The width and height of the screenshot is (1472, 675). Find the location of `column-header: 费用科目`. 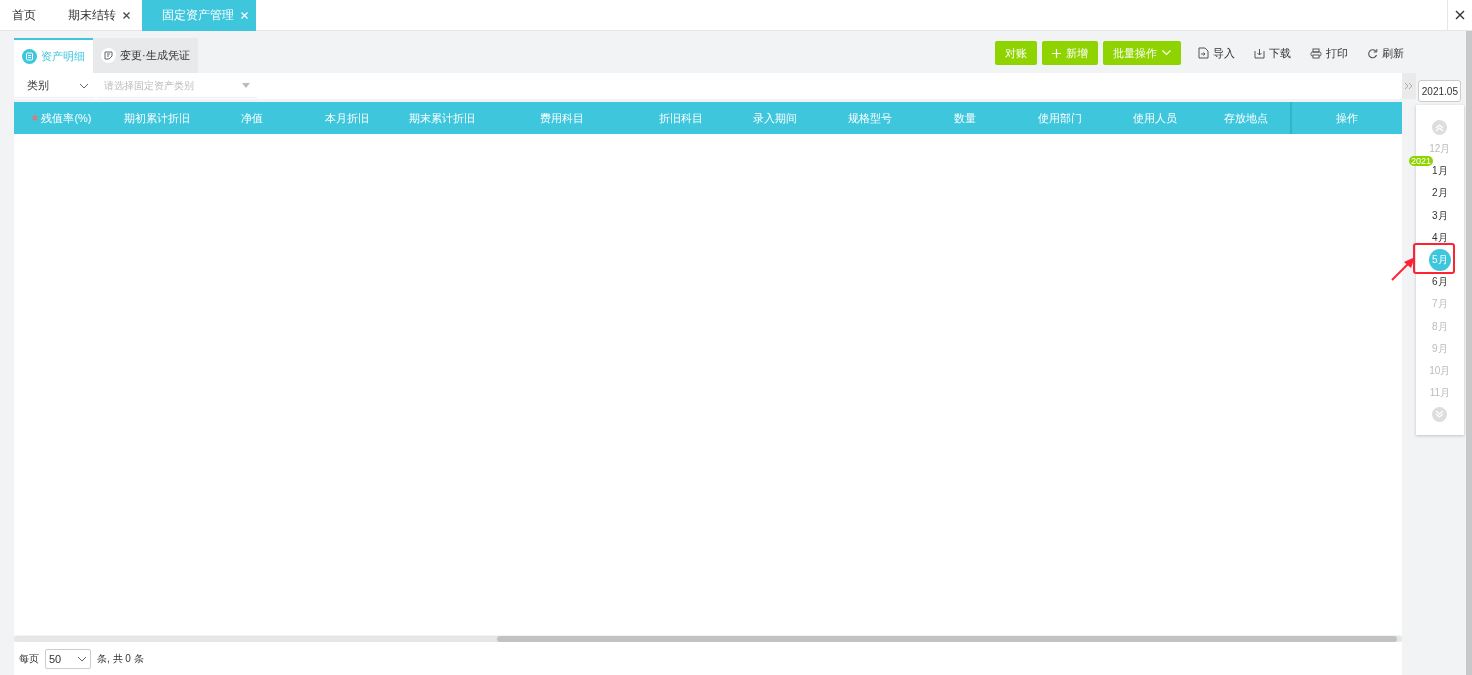

column-header: 费用科目 is located at coordinates (561, 118).